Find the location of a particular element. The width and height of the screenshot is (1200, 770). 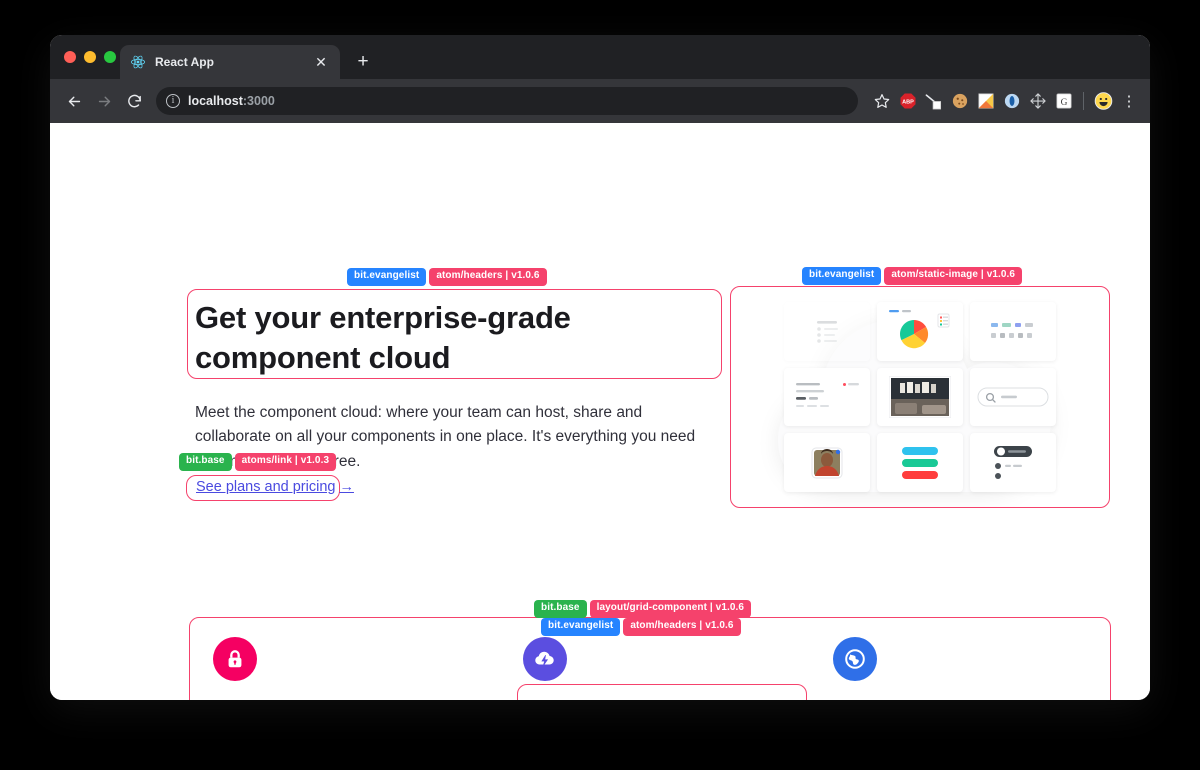

minimize-window-button is located at coordinates (90, 57).